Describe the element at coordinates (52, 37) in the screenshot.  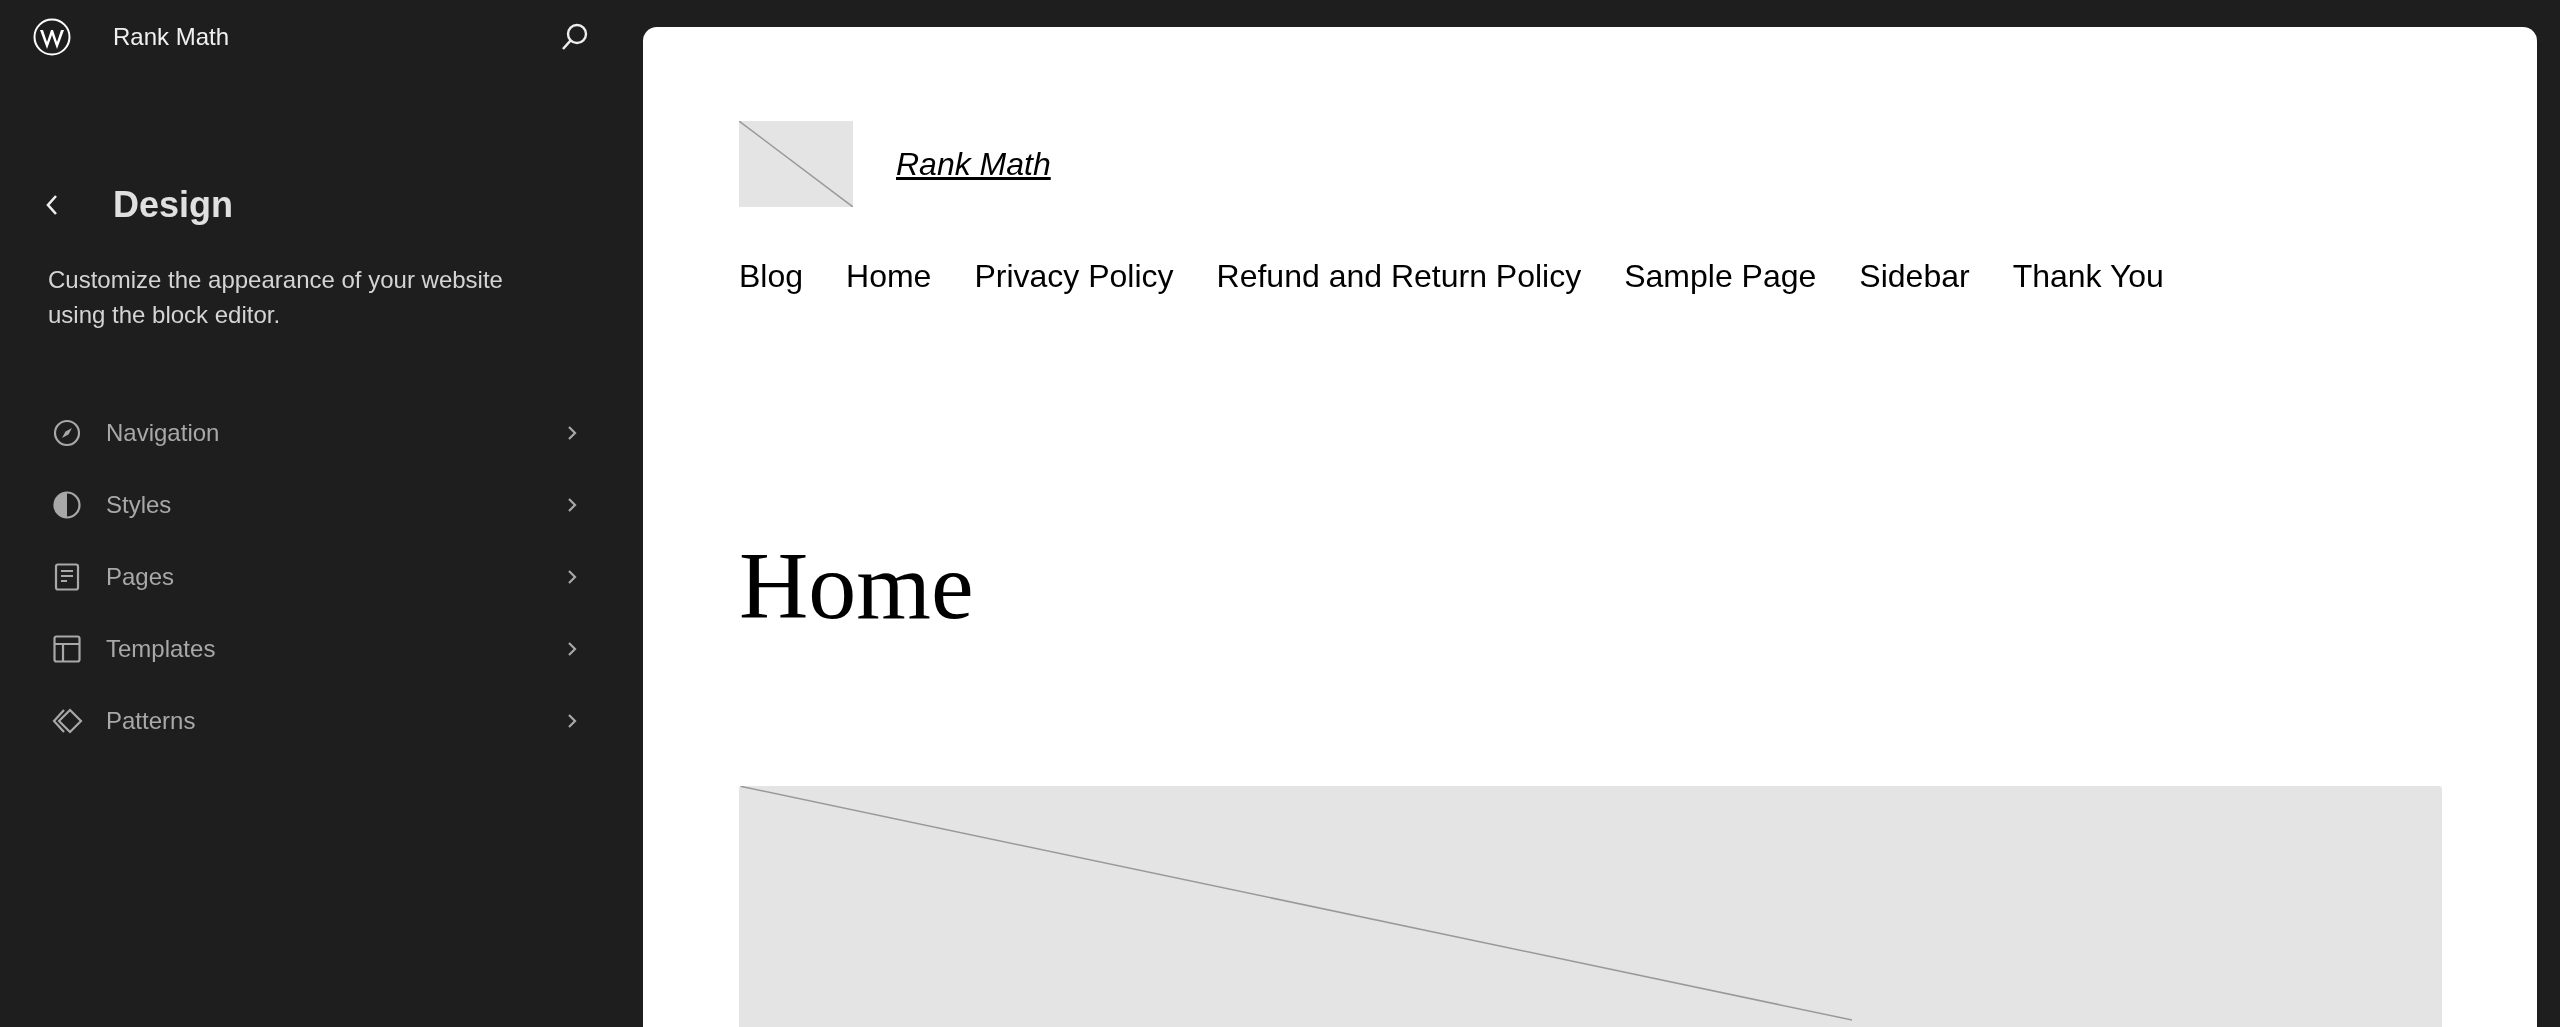
I see `wordpress-logo-icon` at that location.